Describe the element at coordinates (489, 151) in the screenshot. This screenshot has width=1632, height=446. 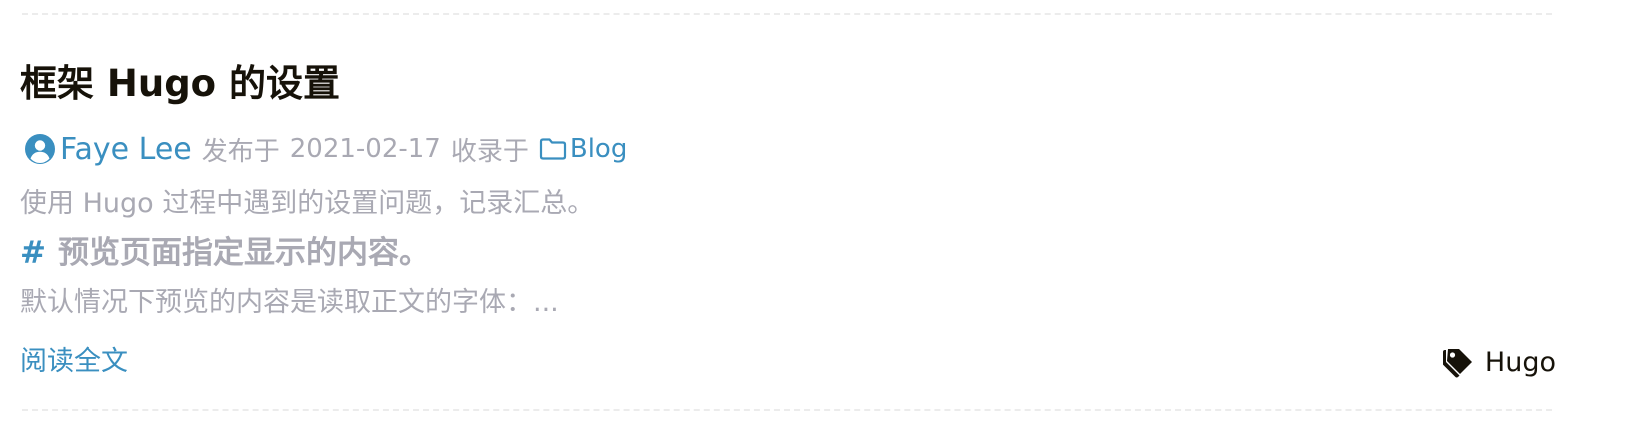
I see `category-label: 收录于` at that location.